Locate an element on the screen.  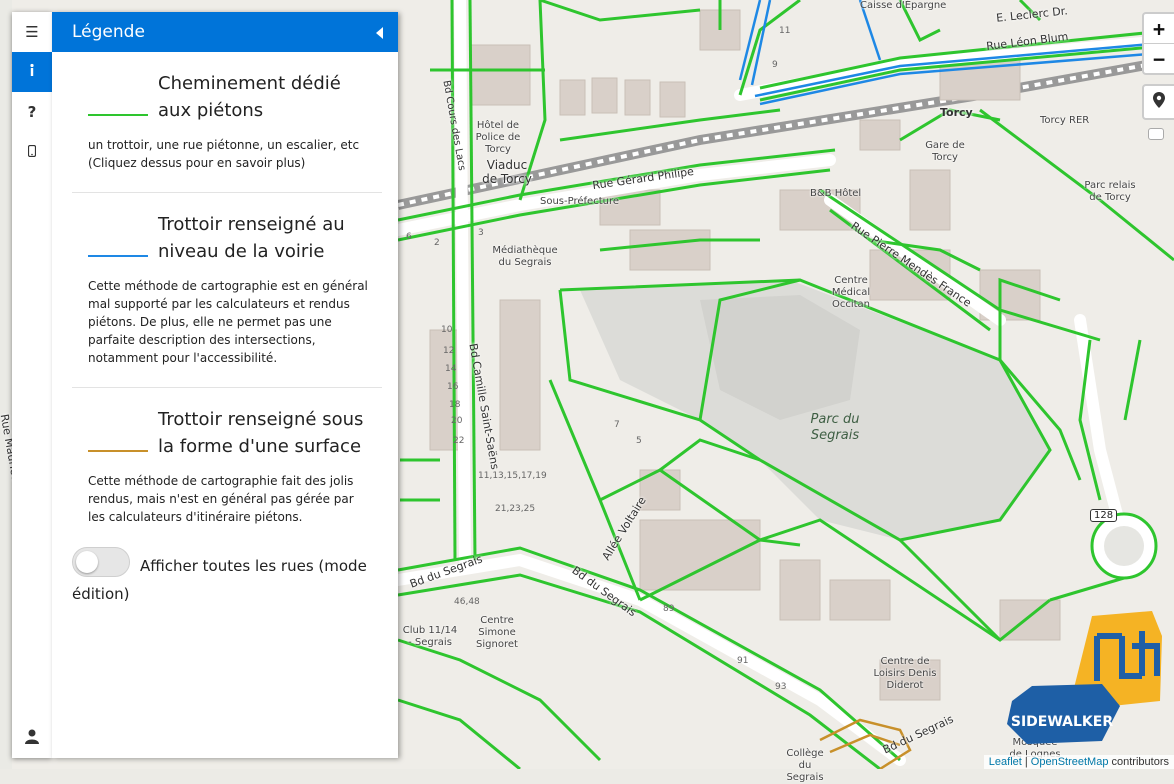
map-marker-icon is located at coordinates (1159, 102).